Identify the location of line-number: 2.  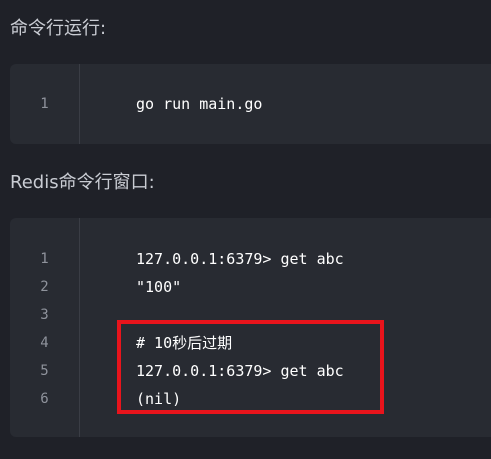
(44, 287).